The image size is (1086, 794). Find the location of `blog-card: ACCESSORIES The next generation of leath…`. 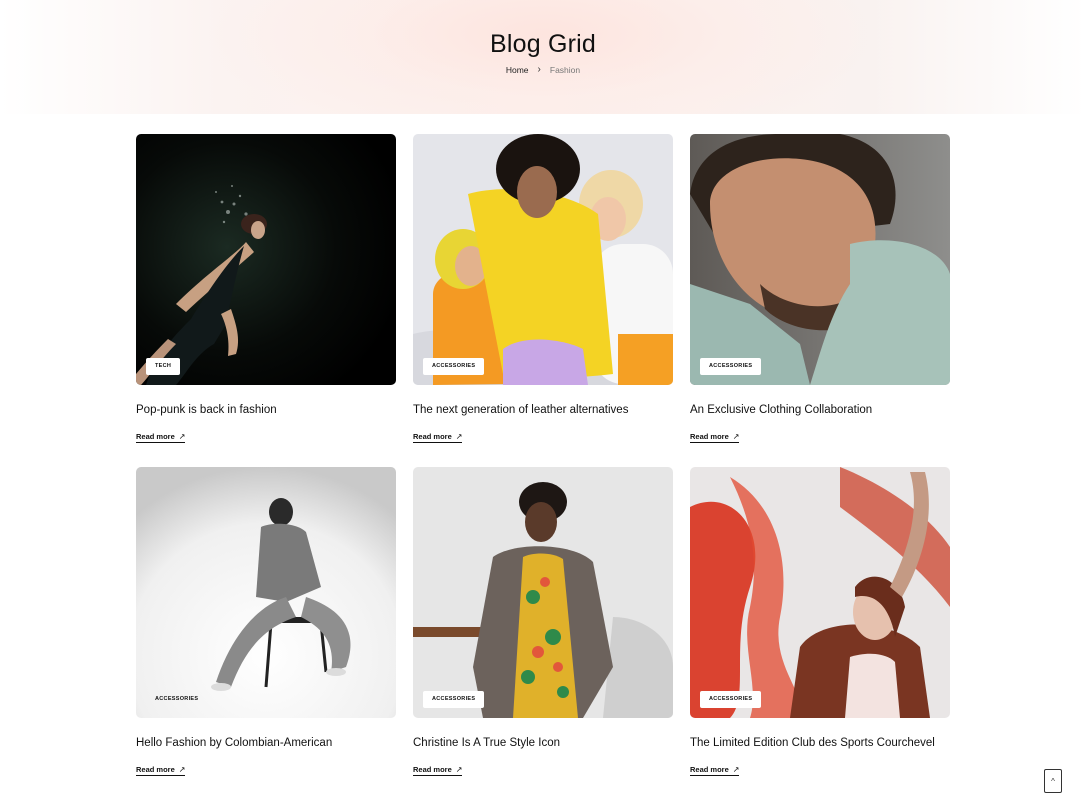

blog-card: ACCESSORIES The next generation of leath… is located at coordinates (543, 288).